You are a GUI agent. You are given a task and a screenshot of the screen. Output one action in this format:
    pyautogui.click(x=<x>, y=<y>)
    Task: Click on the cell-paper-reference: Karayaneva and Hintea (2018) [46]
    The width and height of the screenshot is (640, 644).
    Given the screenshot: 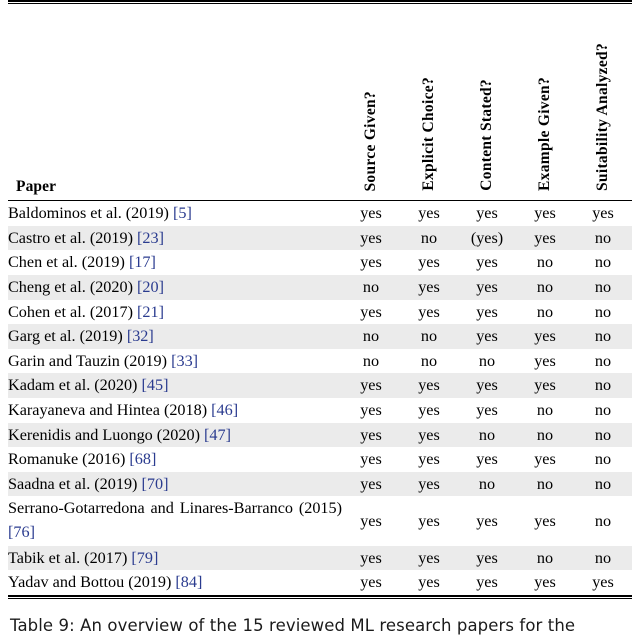 What is the action you would take?
    pyautogui.click(x=175, y=410)
    